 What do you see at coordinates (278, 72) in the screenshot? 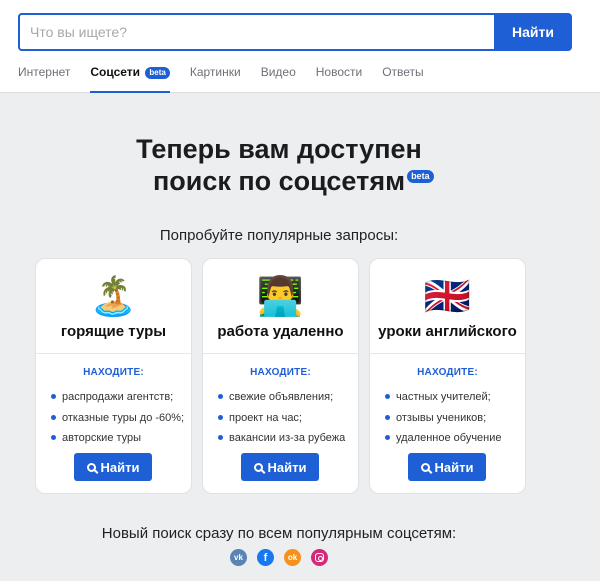
I see `tab-label: Видео` at bounding box center [278, 72].